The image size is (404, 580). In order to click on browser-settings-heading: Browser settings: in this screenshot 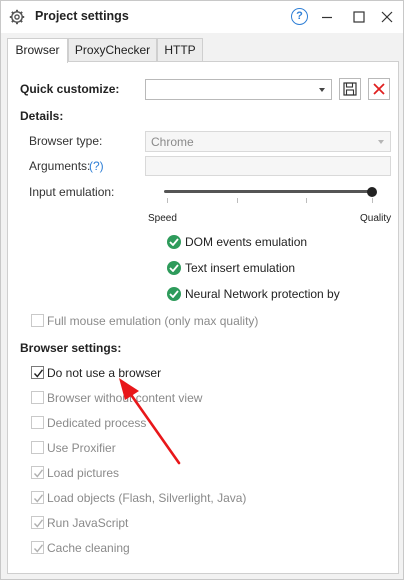, I will do `click(71, 348)`.